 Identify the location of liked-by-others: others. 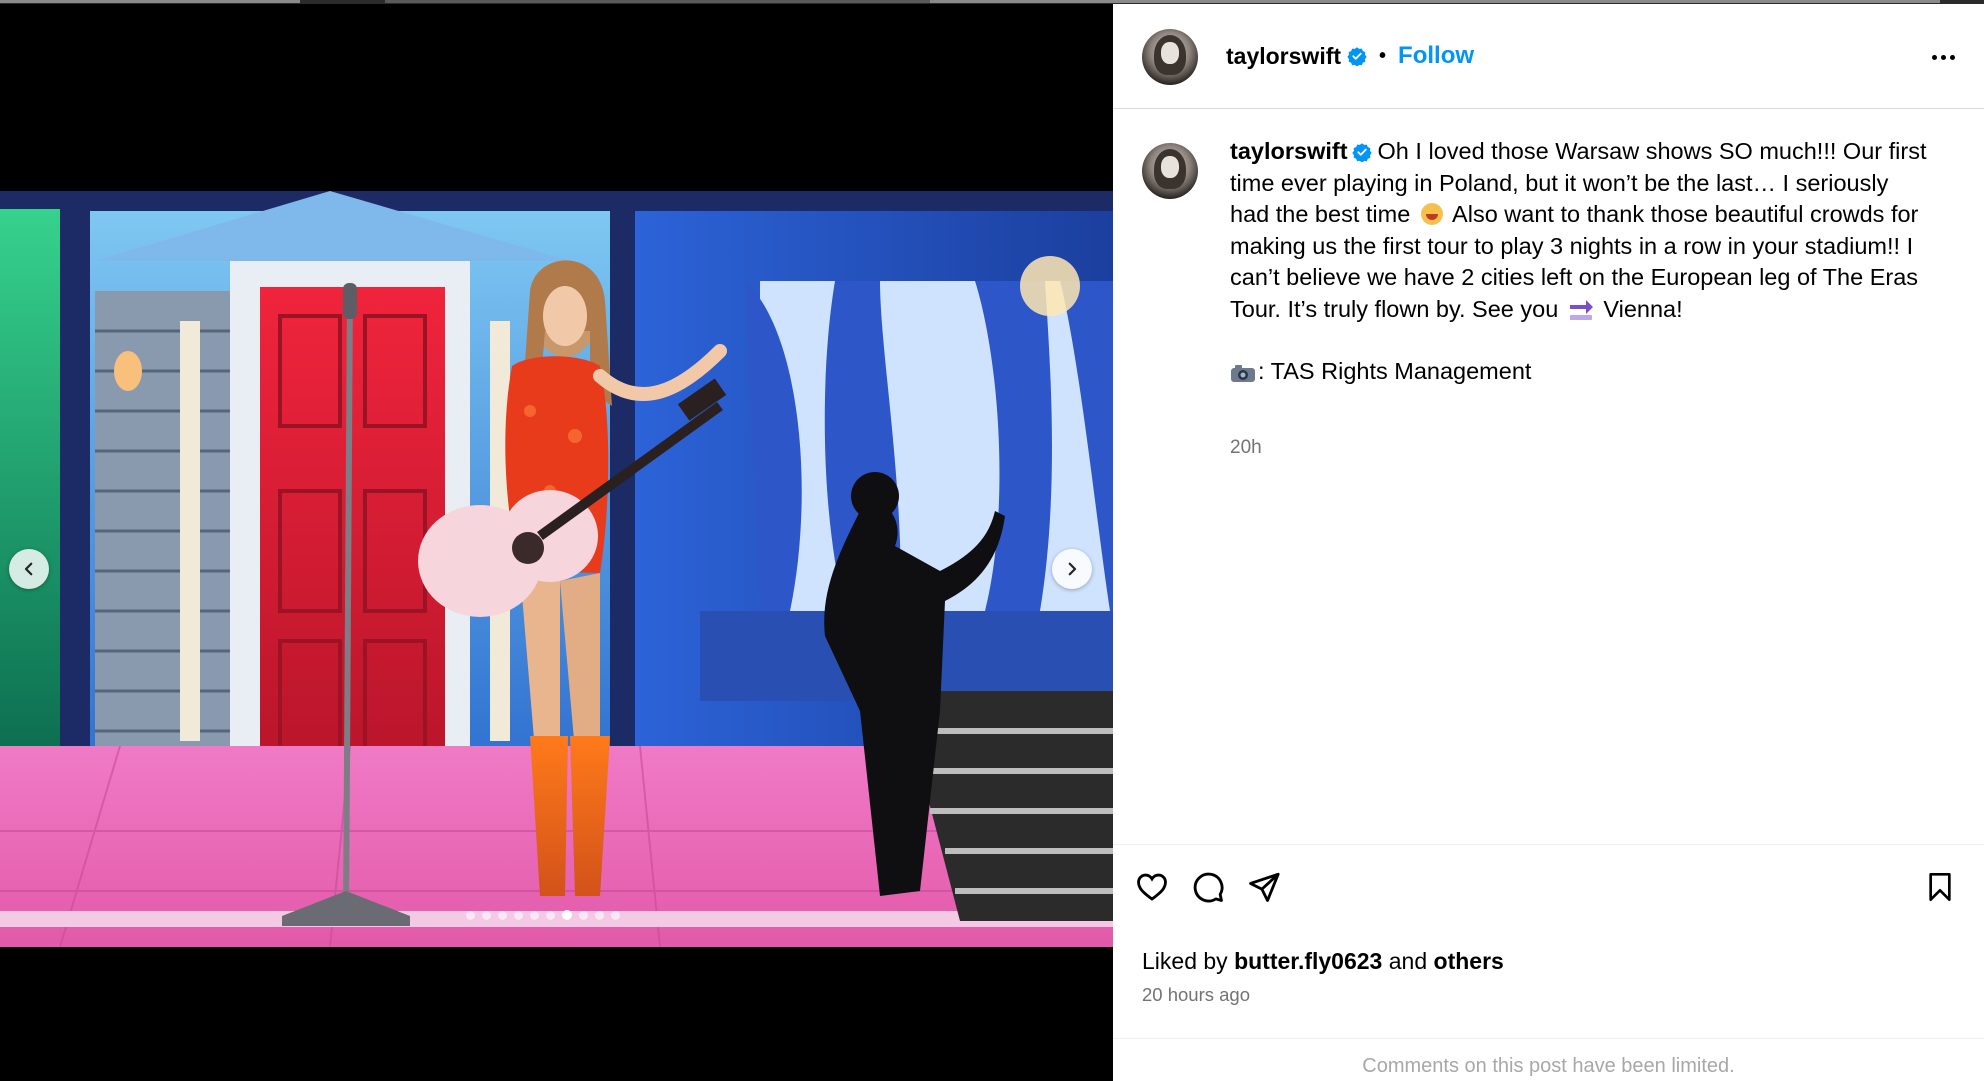
(1469, 961).